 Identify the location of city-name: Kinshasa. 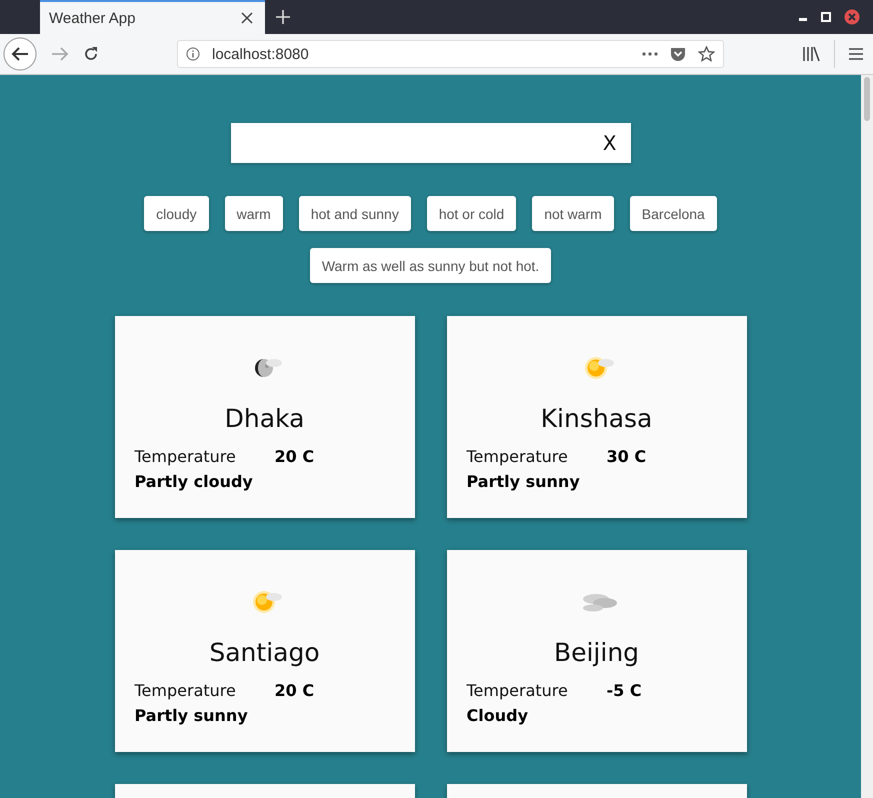
(597, 418).